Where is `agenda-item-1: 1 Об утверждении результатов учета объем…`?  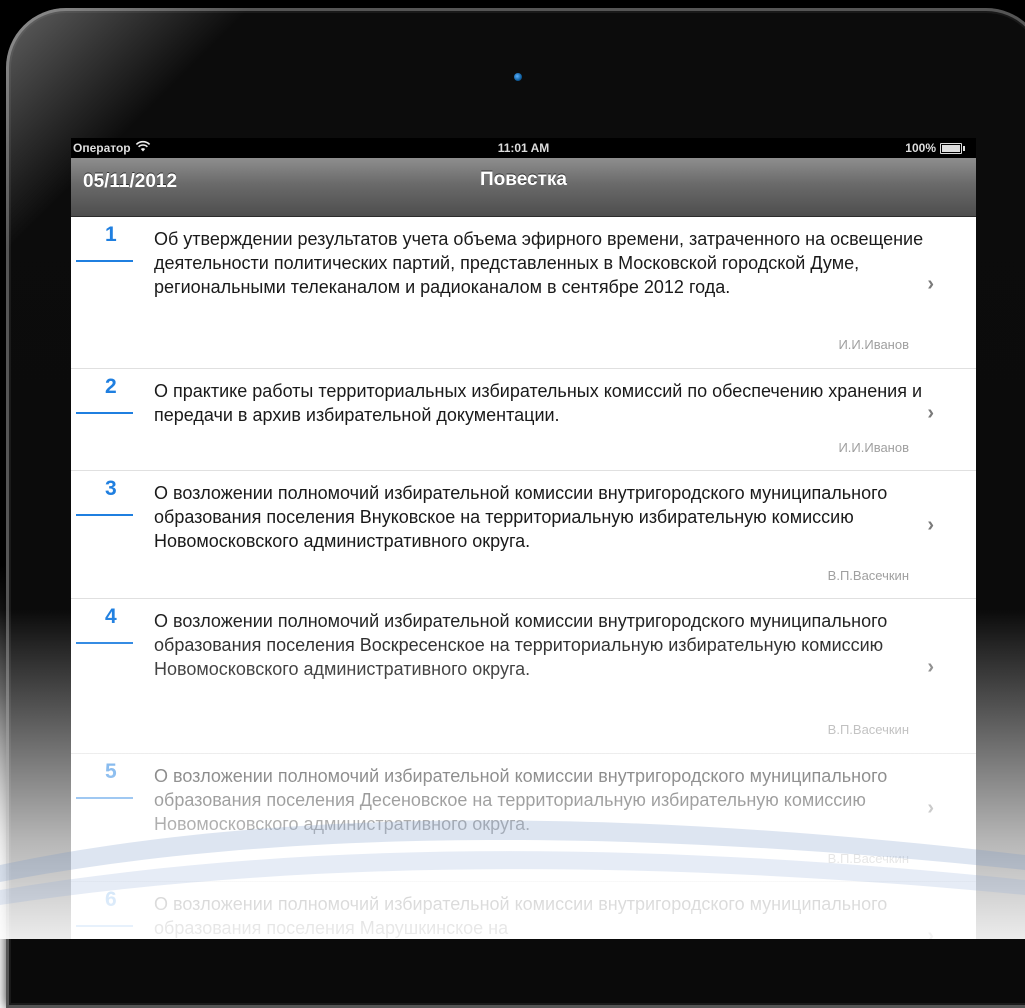
agenda-item-1: 1 Об утверждении результатов учета объем… is located at coordinates (523, 293).